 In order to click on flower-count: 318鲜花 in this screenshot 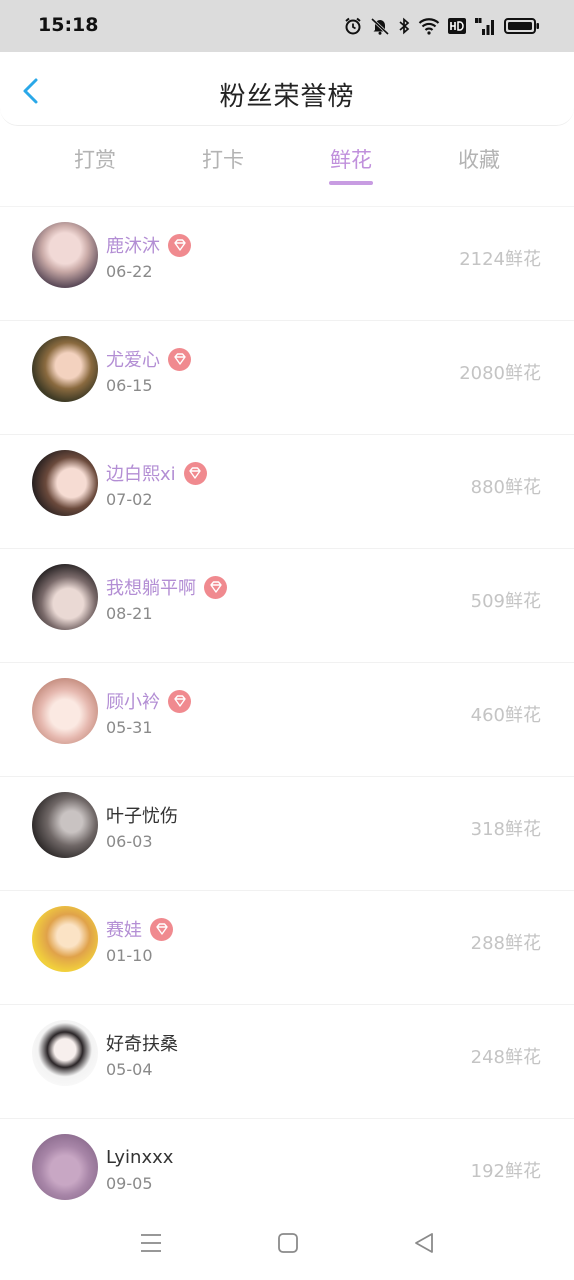, I will do `click(505, 829)`.